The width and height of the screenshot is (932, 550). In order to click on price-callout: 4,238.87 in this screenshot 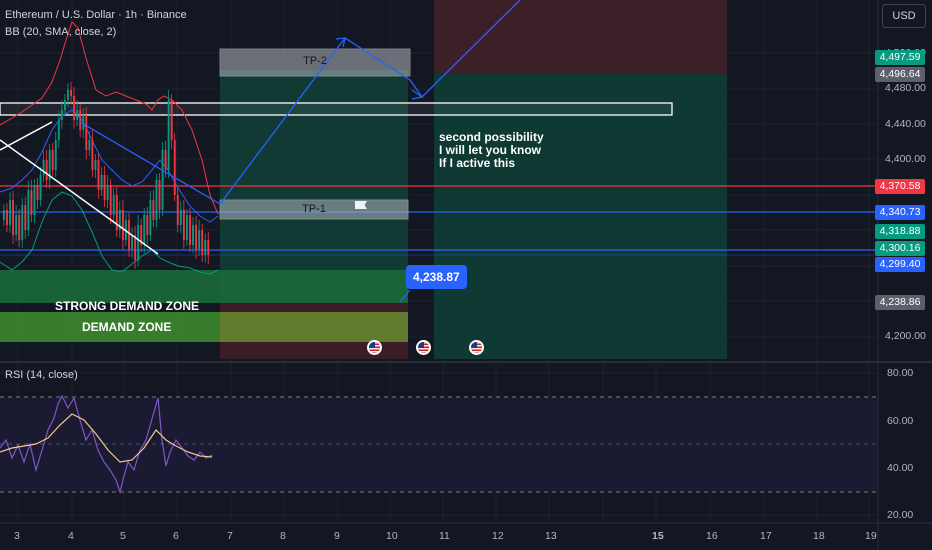, I will do `click(436, 277)`.